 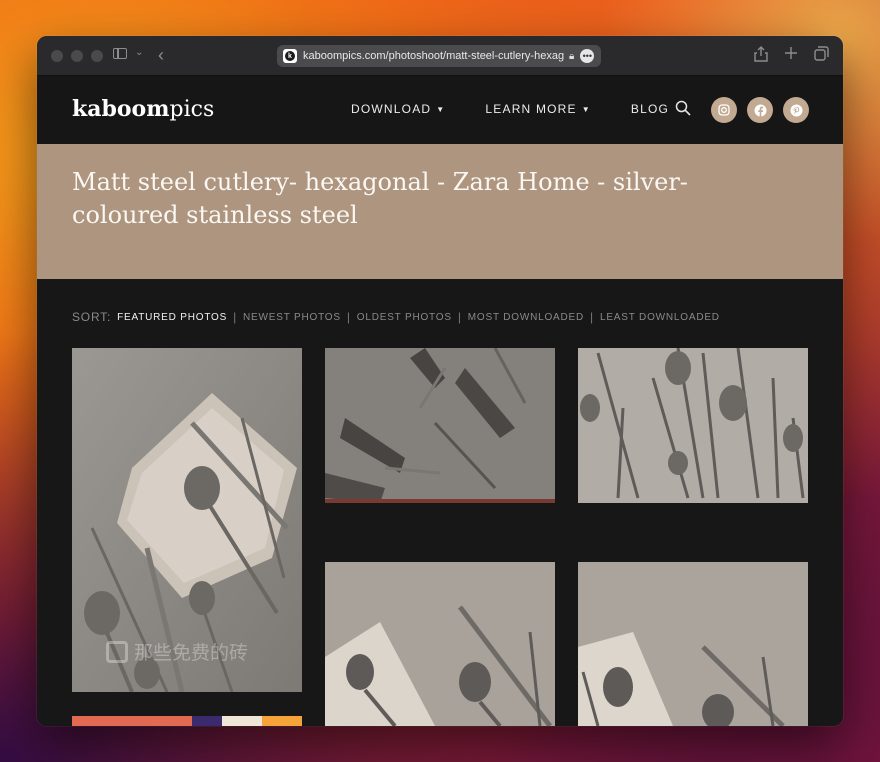 What do you see at coordinates (572, 56) in the screenshot?
I see `lock-icon: 🔒︎` at bounding box center [572, 56].